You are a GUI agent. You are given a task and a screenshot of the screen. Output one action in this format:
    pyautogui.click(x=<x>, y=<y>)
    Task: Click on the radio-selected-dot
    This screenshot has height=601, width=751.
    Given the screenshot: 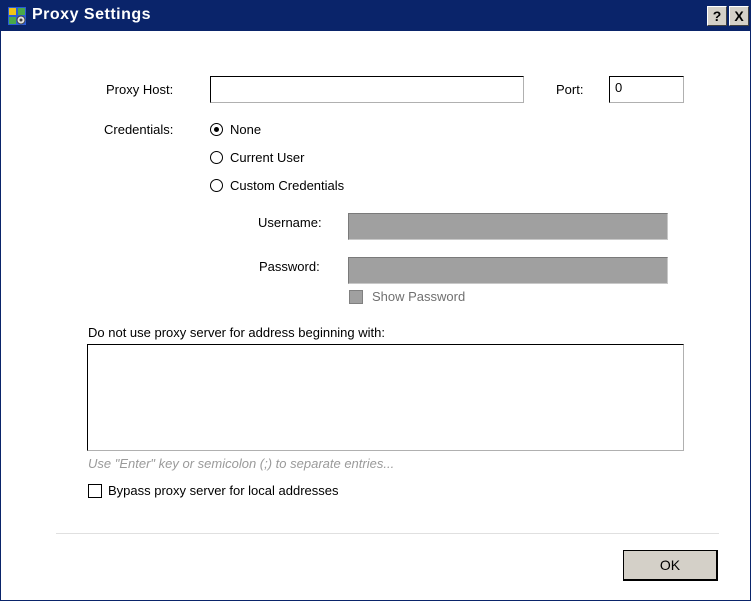 What is the action you would take?
    pyautogui.click(x=216, y=129)
    